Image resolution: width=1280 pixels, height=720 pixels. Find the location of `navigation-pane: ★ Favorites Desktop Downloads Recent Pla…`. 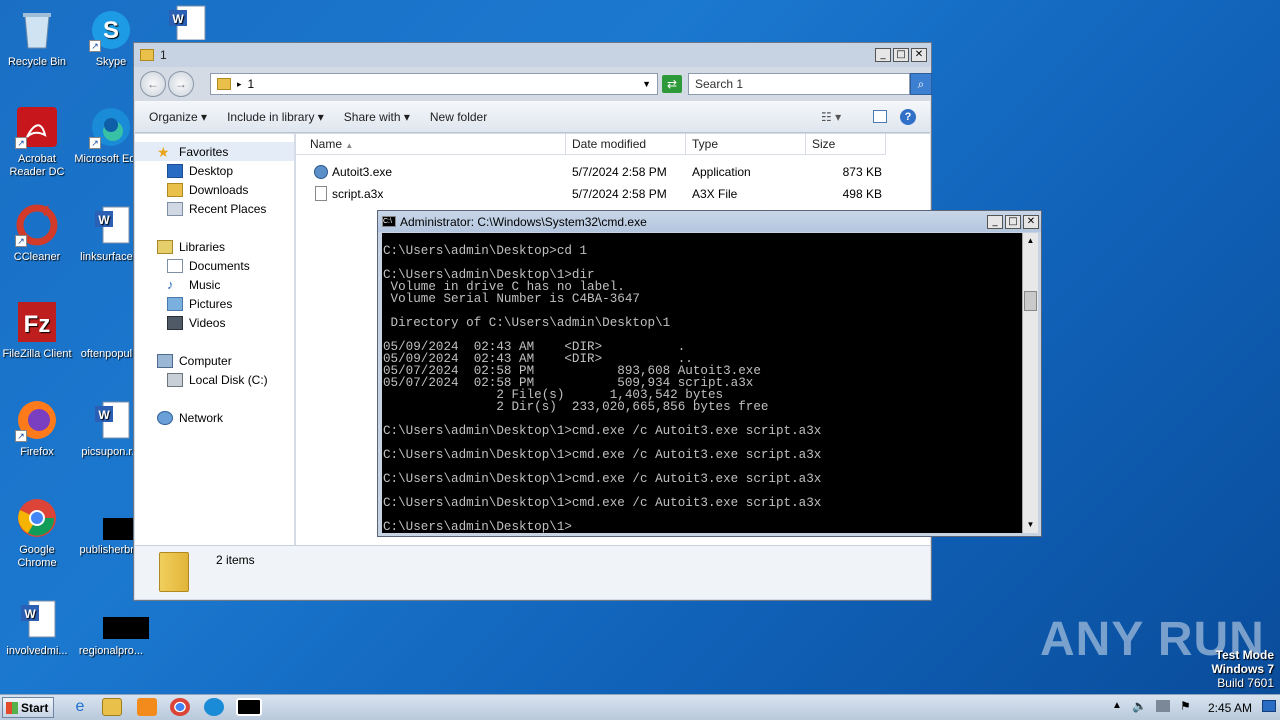

navigation-pane: ★ Favorites Desktop Downloads Recent Pla… is located at coordinates (215, 339).